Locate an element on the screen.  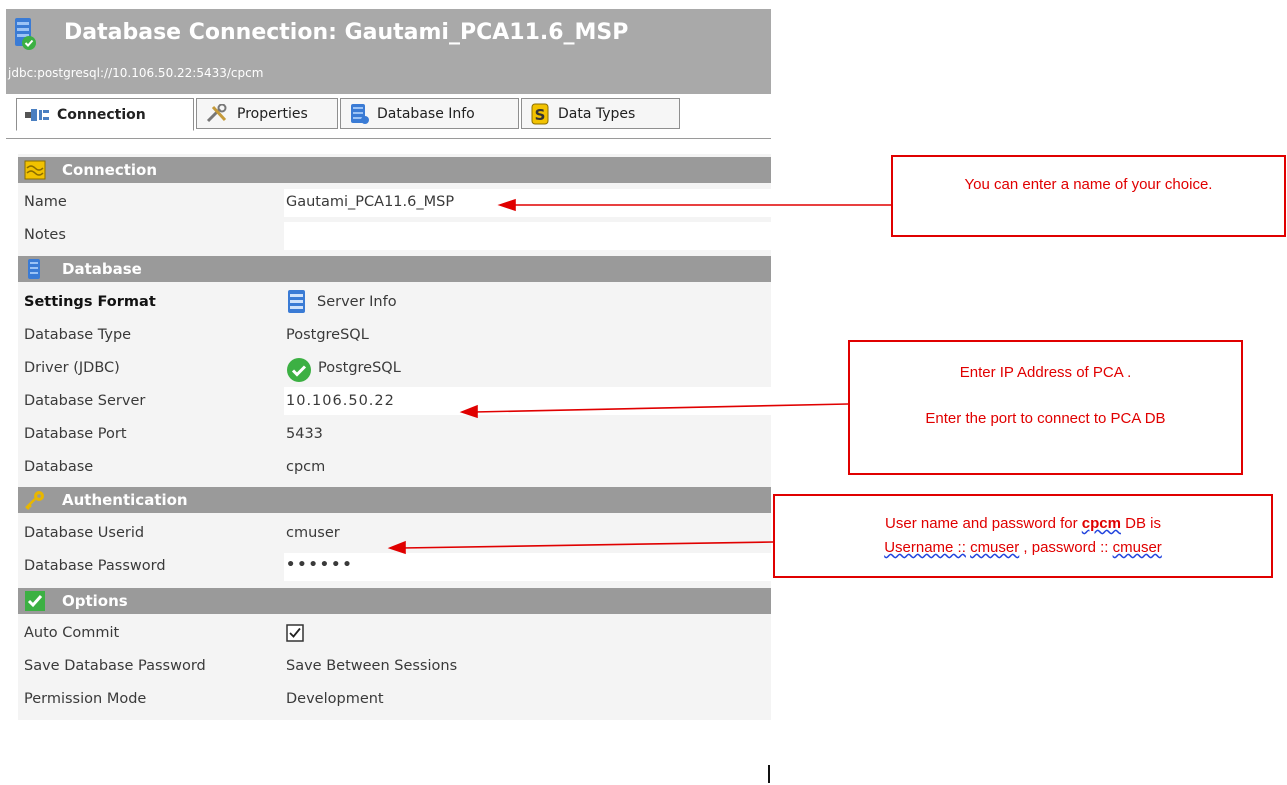
db-type-select: PostgreSQL is located at coordinates (327, 335).